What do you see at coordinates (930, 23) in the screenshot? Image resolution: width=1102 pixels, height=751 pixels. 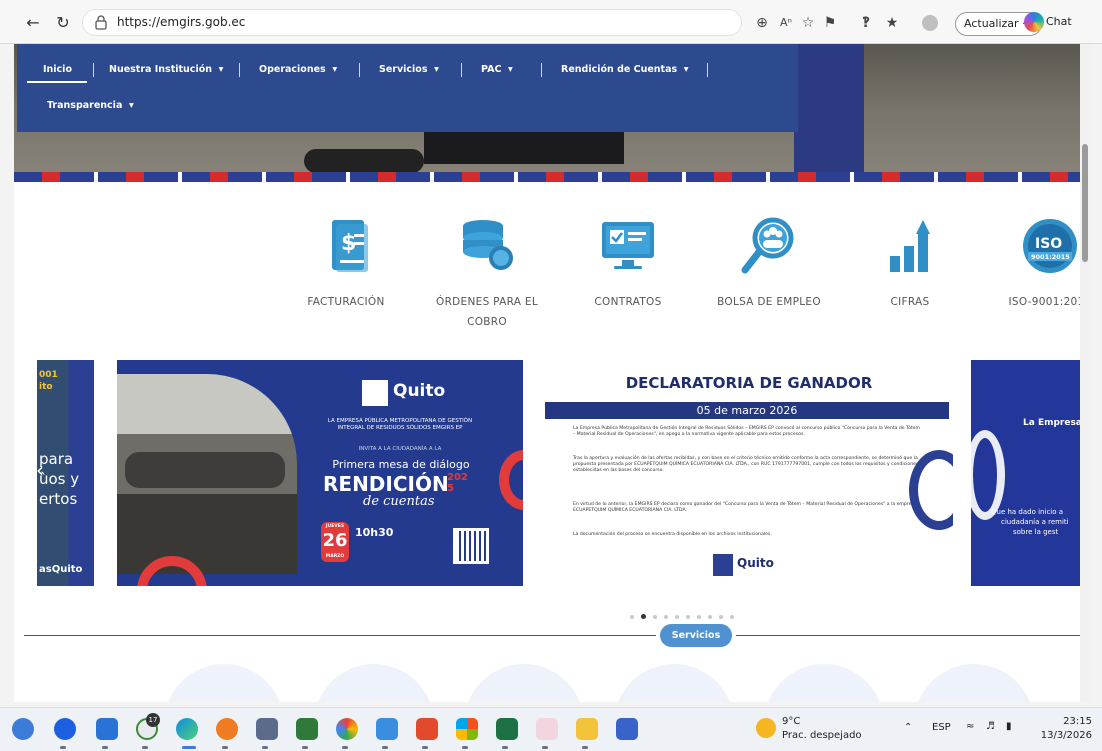 I see `profile-avatar-icon` at bounding box center [930, 23].